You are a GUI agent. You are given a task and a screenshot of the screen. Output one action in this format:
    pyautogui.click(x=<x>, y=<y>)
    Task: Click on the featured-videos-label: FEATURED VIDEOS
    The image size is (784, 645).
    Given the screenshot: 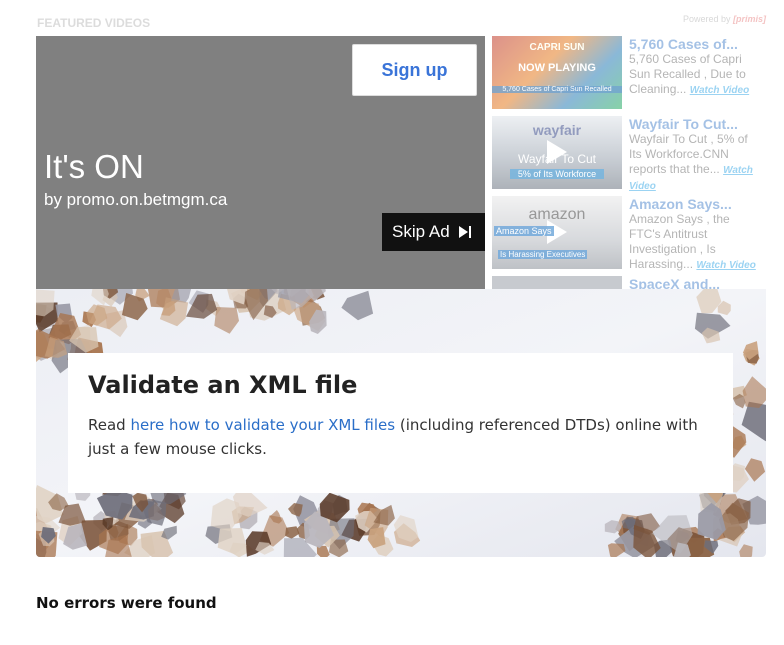 What is the action you would take?
    pyautogui.click(x=94, y=23)
    